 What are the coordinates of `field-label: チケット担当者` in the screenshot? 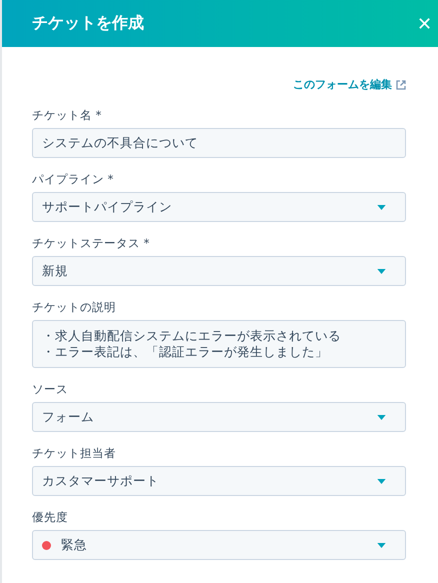 It's located at (74, 453).